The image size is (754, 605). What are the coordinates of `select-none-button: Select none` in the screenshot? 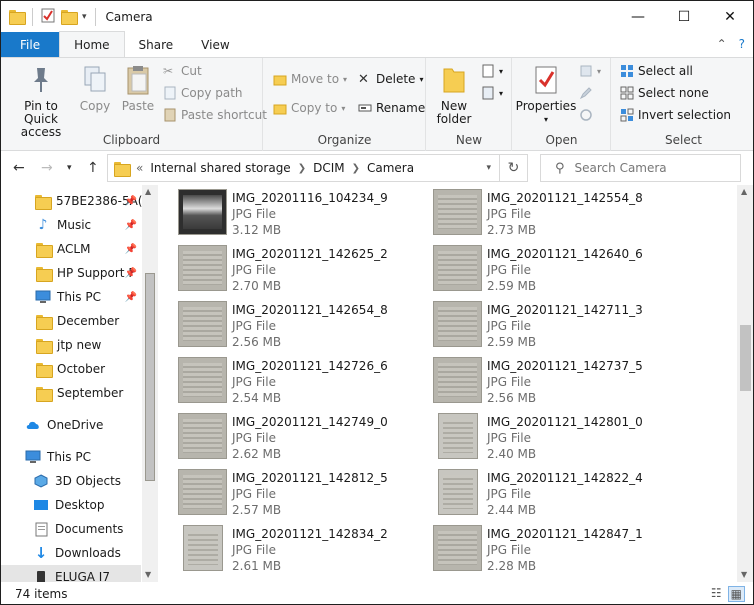 It's located at (664, 93).